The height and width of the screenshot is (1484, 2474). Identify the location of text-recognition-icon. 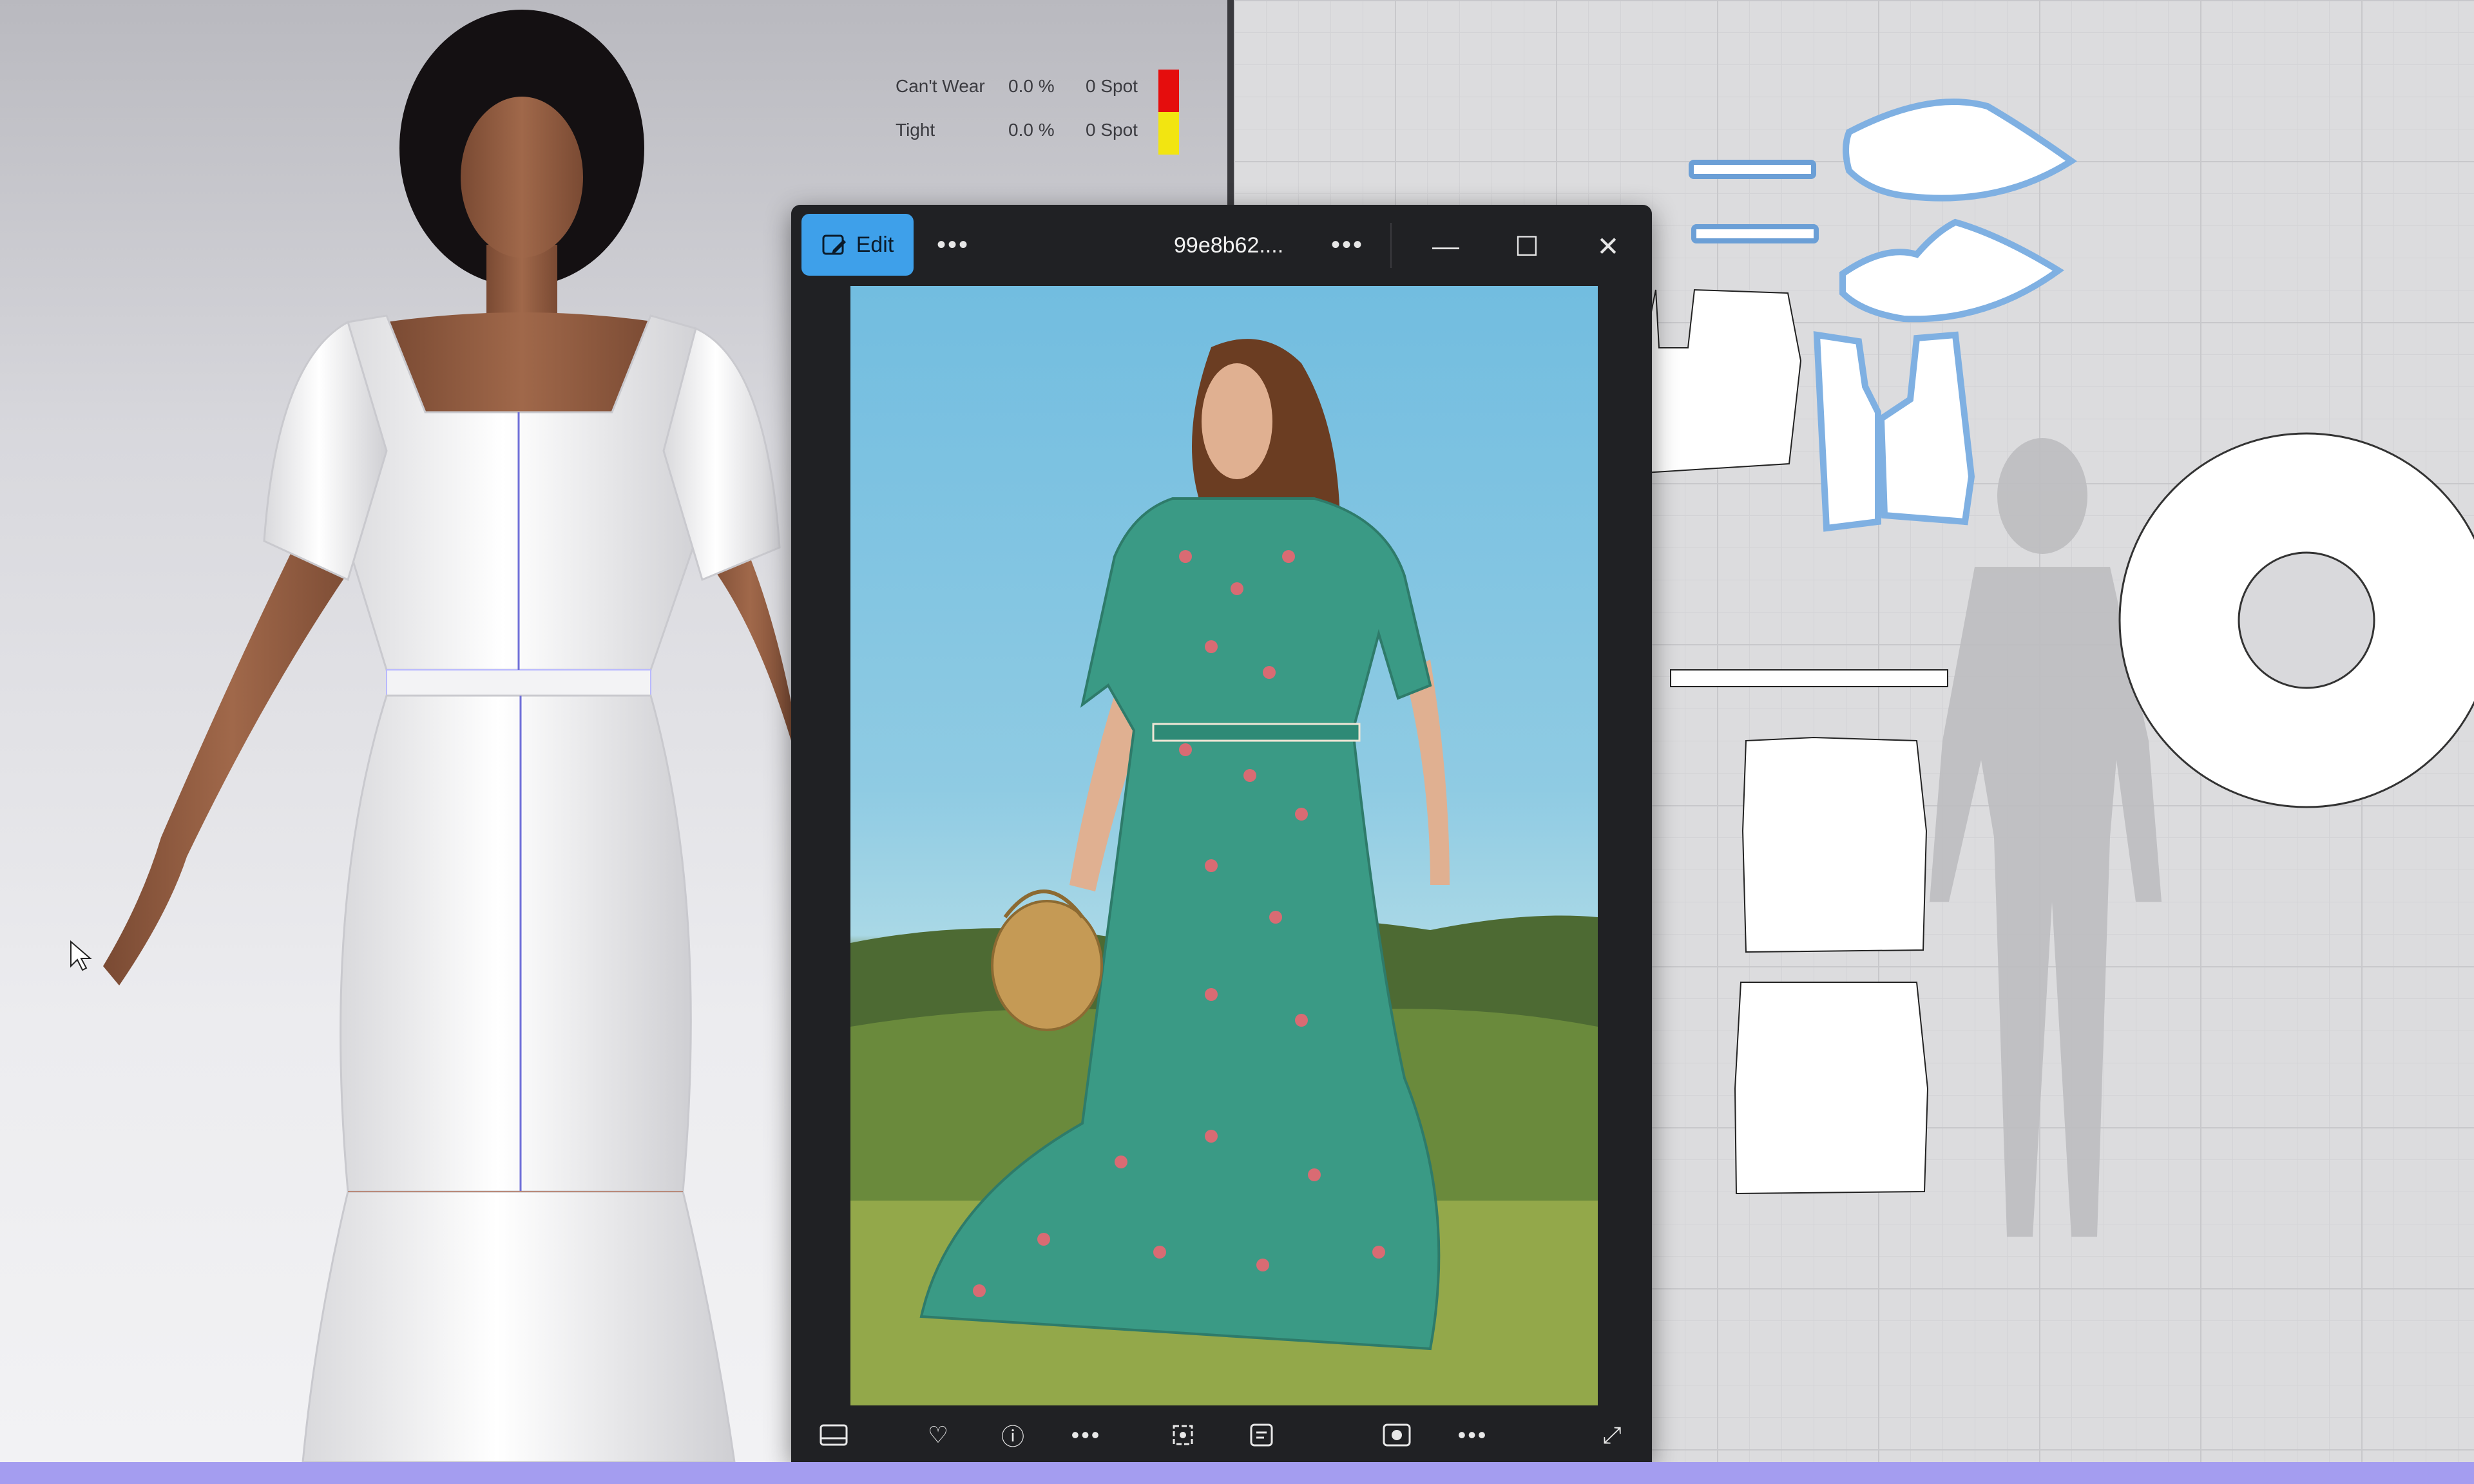
(1261, 1435).